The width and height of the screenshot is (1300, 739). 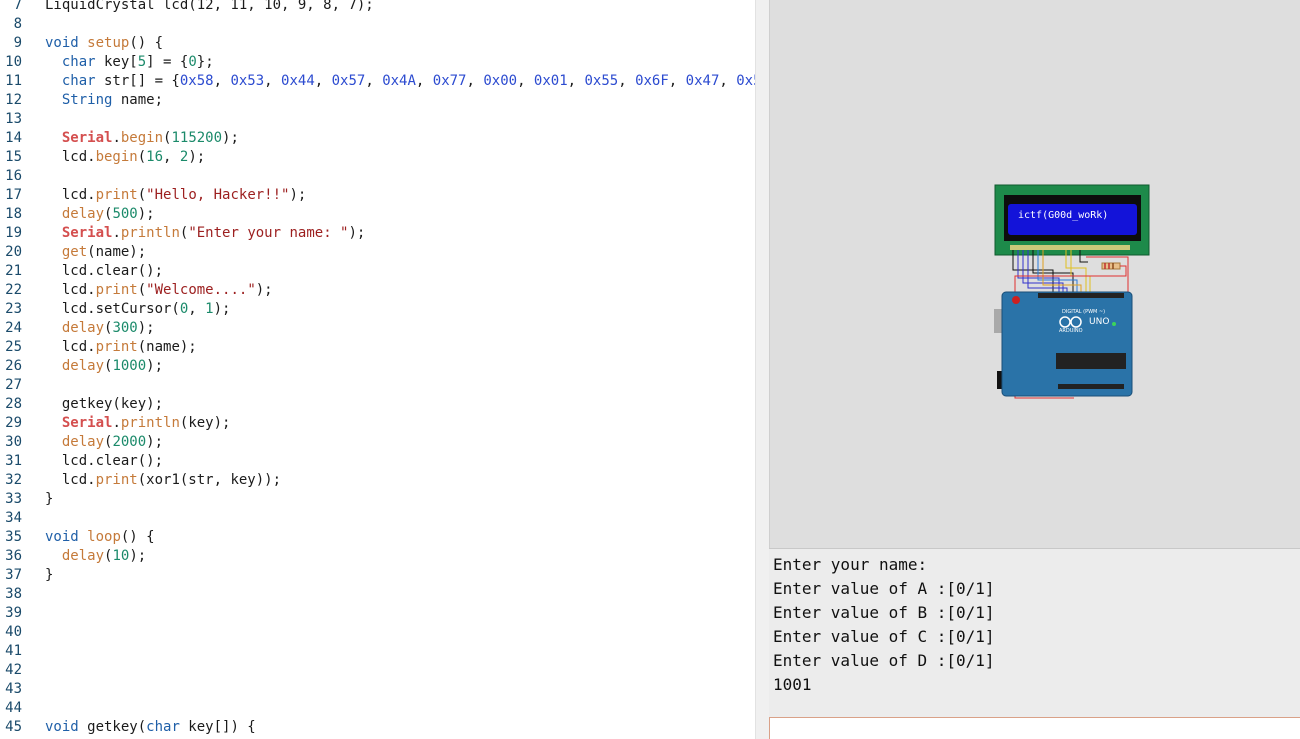 I want to click on code-text: char key[5] = {0};, so click(x=129, y=62).